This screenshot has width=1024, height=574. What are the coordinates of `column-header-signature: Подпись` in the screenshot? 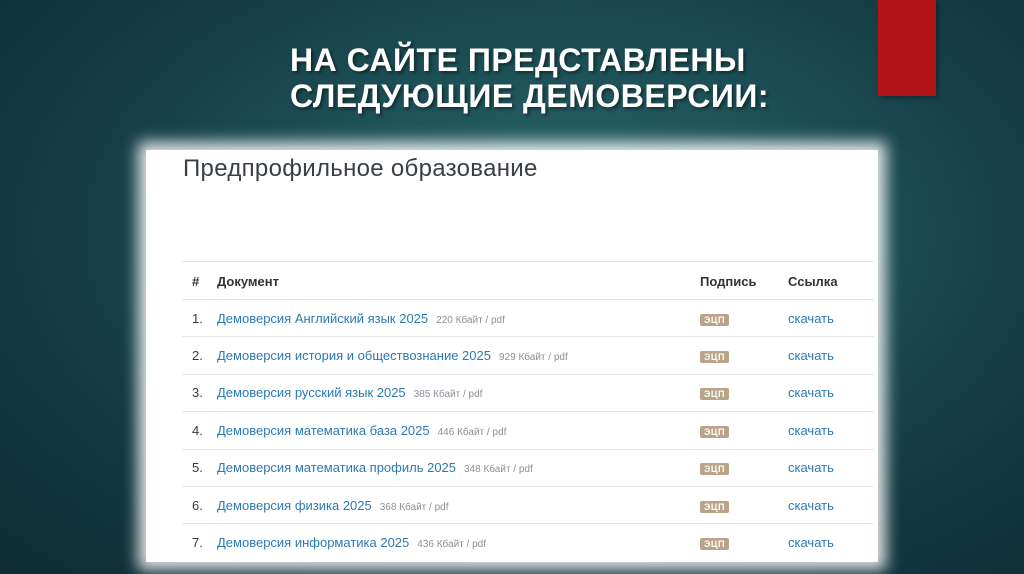 It's located at (728, 281).